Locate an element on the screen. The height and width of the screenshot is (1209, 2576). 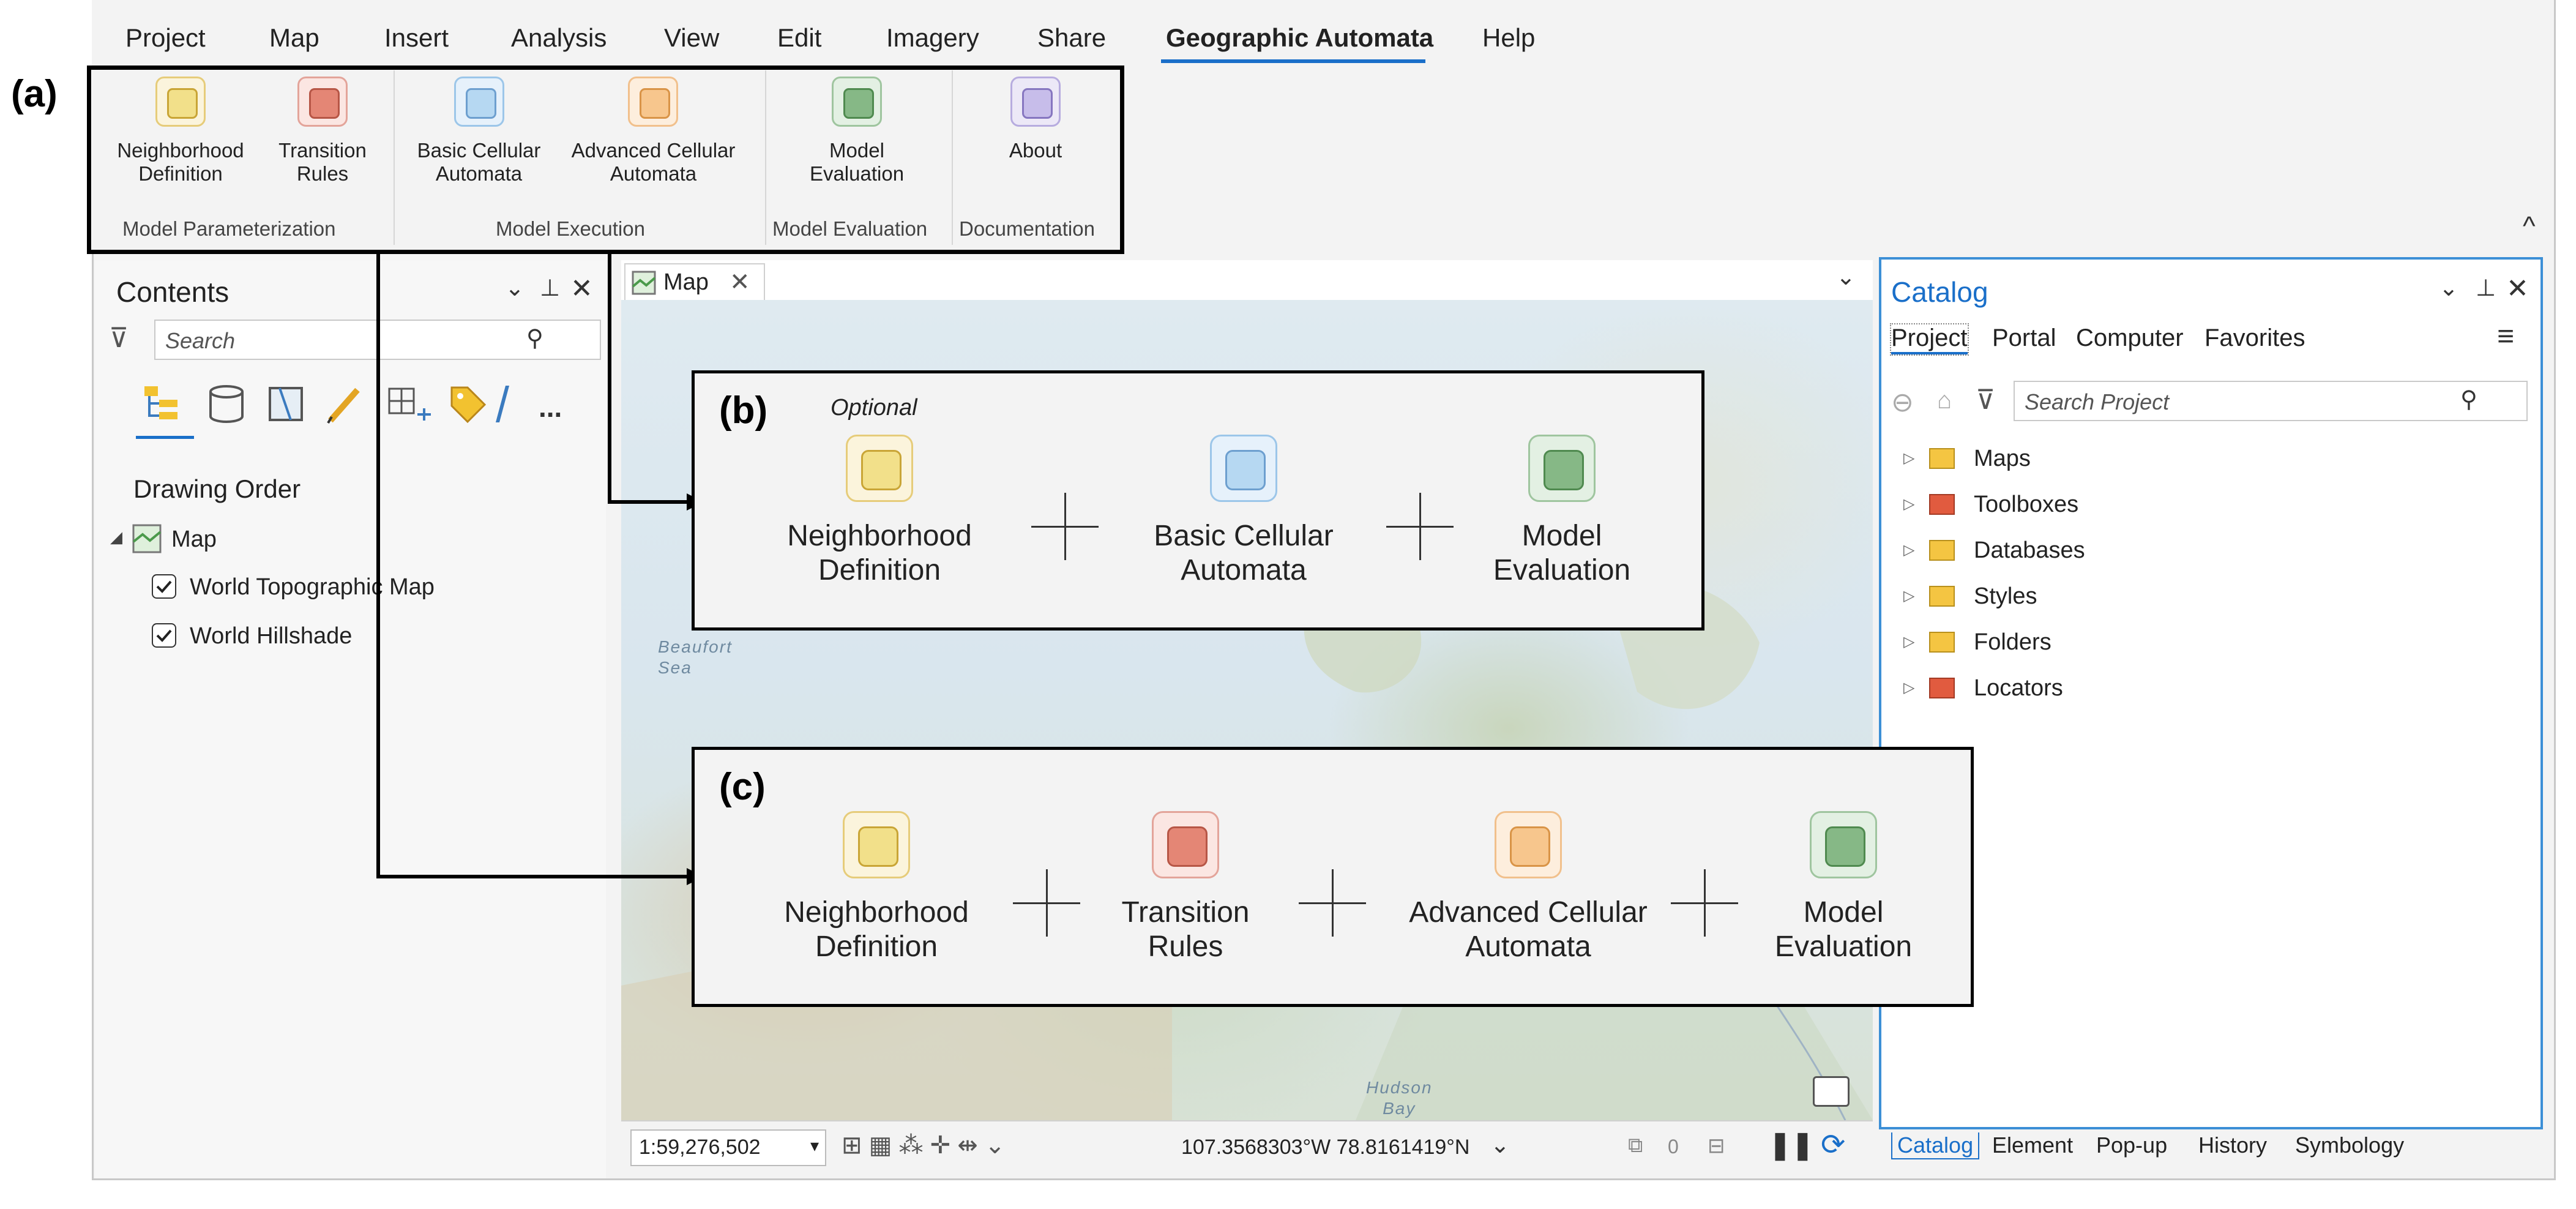
list-by-selection-icon is located at coordinates (285, 404).